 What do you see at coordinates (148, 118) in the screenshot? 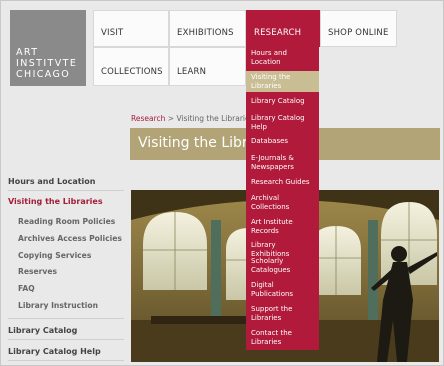
I see `breadcrumb-research-link: Research` at bounding box center [148, 118].